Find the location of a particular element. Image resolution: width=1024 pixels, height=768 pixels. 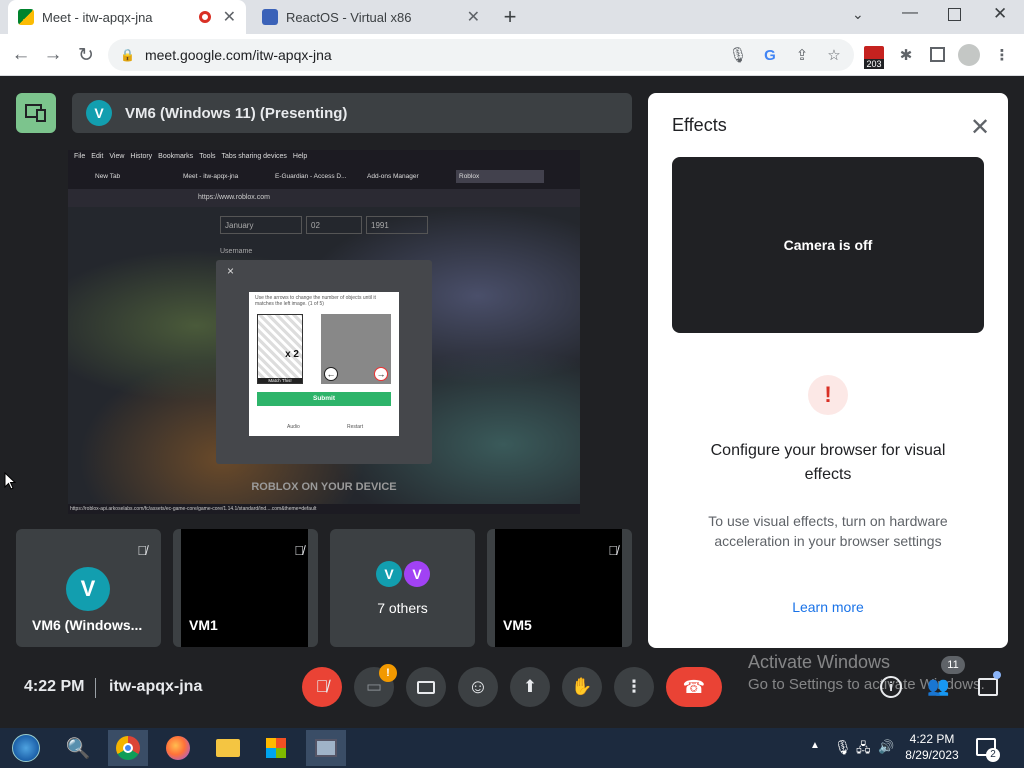

chrome-icon is located at coordinates (128, 748).